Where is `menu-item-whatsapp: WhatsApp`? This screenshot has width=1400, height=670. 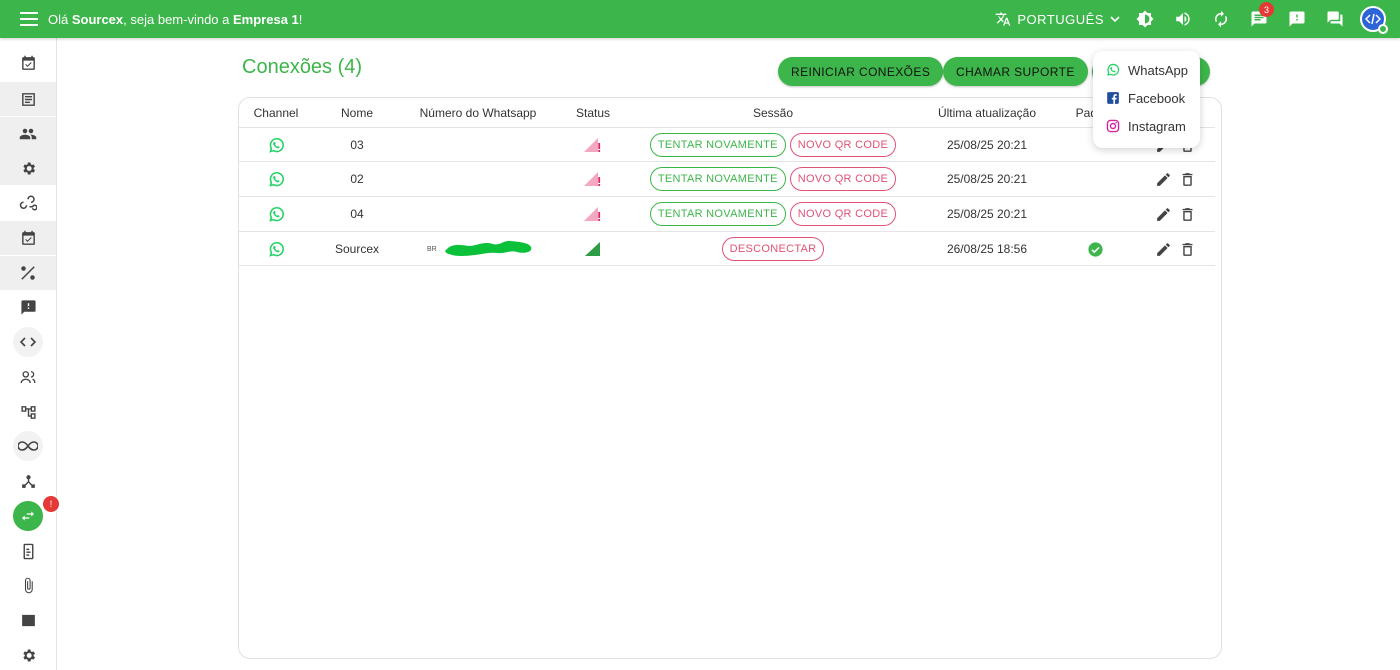
menu-item-whatsapp: WhatsApp is located at coordinates (1146, 70).